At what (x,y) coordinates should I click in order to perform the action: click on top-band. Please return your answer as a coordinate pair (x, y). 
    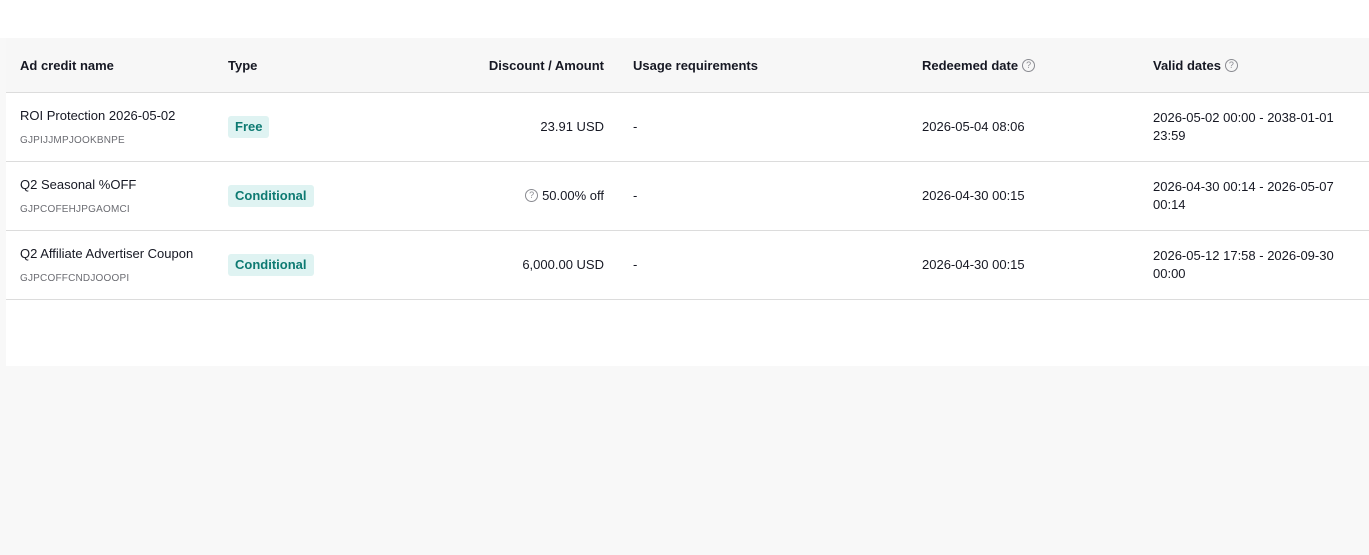
    Looking at the image, I should click on (684, 19).